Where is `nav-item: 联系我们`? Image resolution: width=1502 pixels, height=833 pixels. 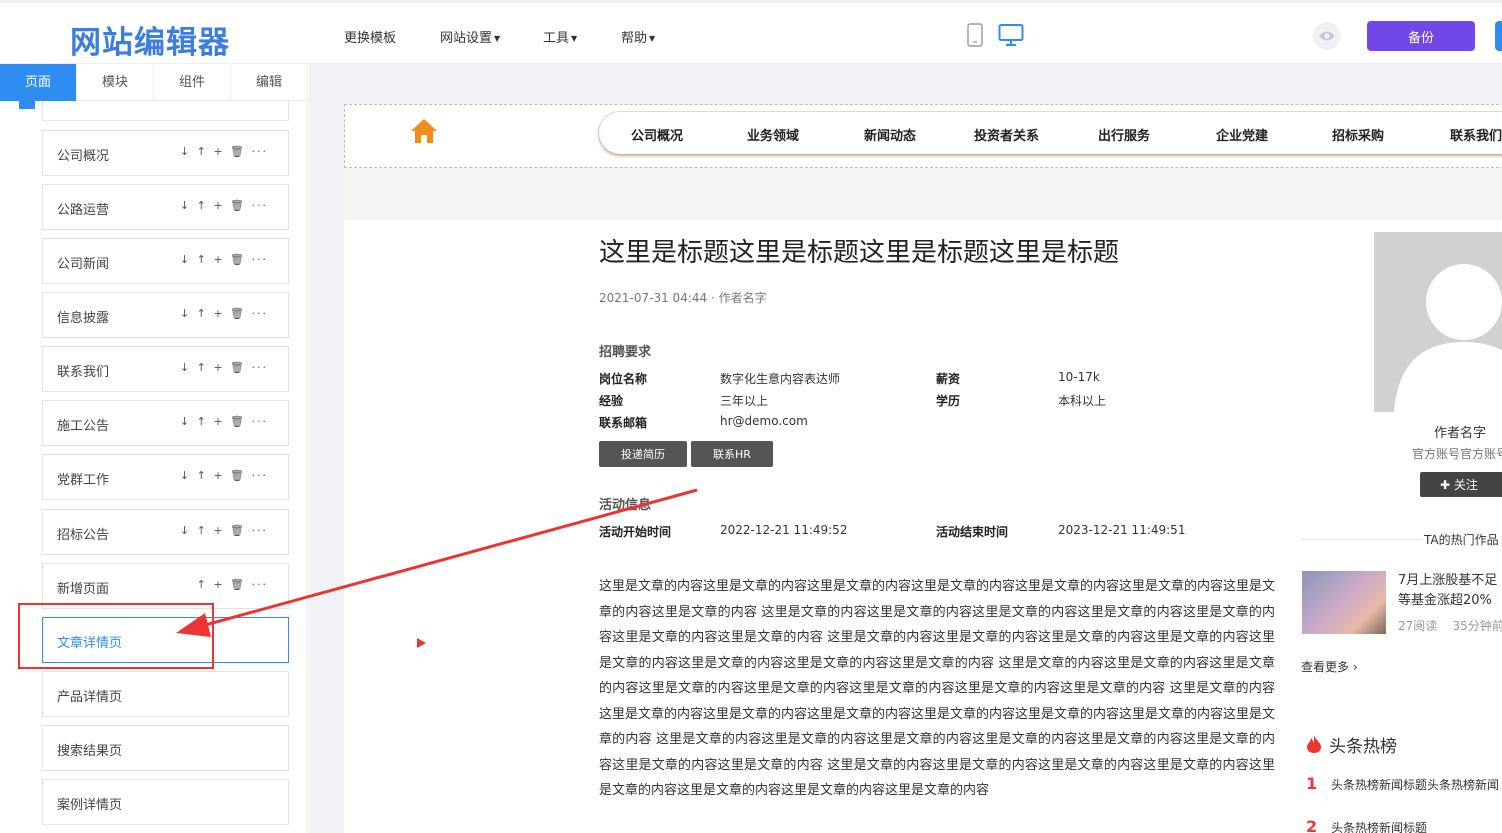
nav-item: 联系我们 is located at coordinates (1476, 134).